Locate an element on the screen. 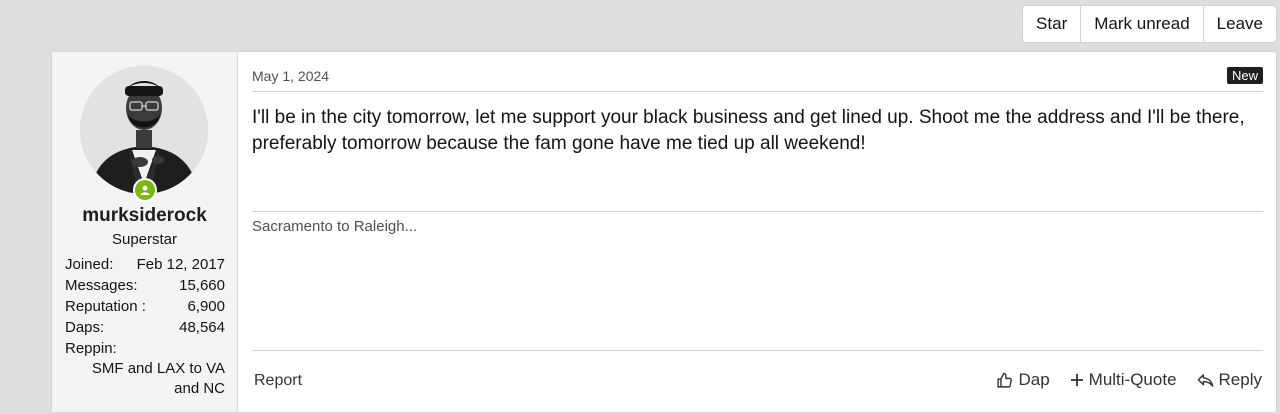 This screenshot has height=414, width=1280. multi-quote-label: Multi-Quote is located at coordinates (1132, 379).